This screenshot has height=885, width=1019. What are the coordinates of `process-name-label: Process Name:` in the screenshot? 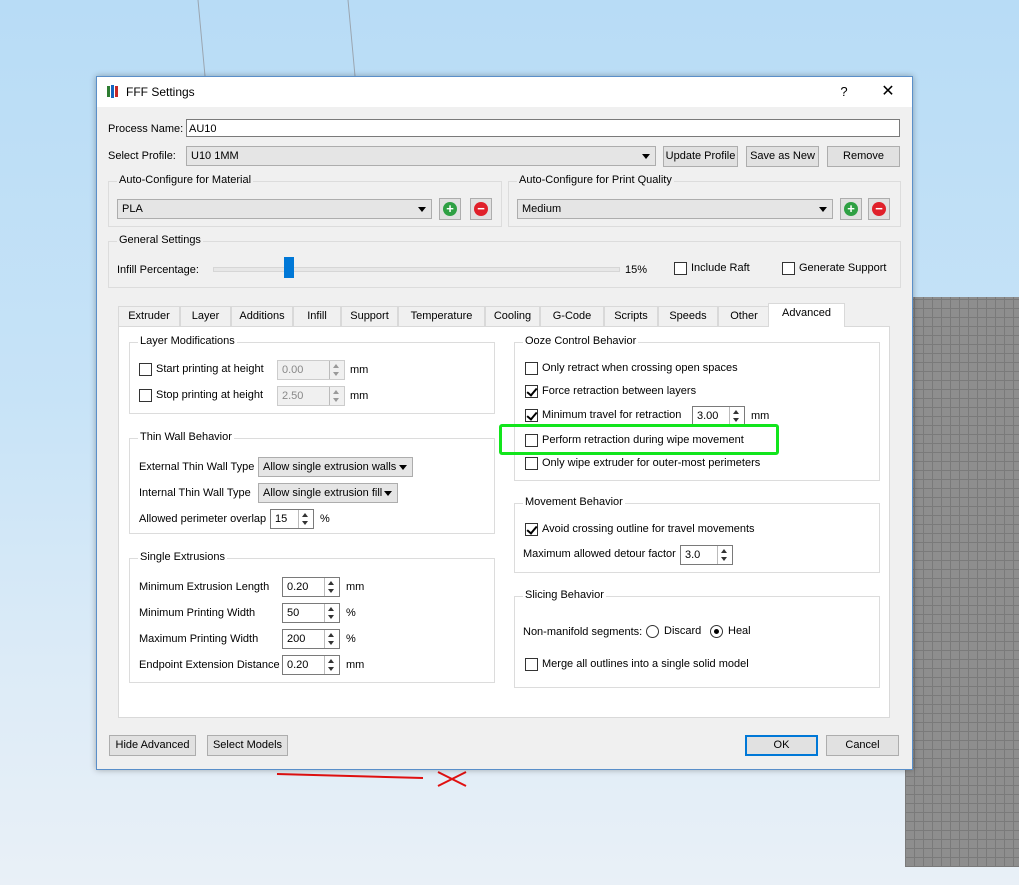 It's located at (146, 129).